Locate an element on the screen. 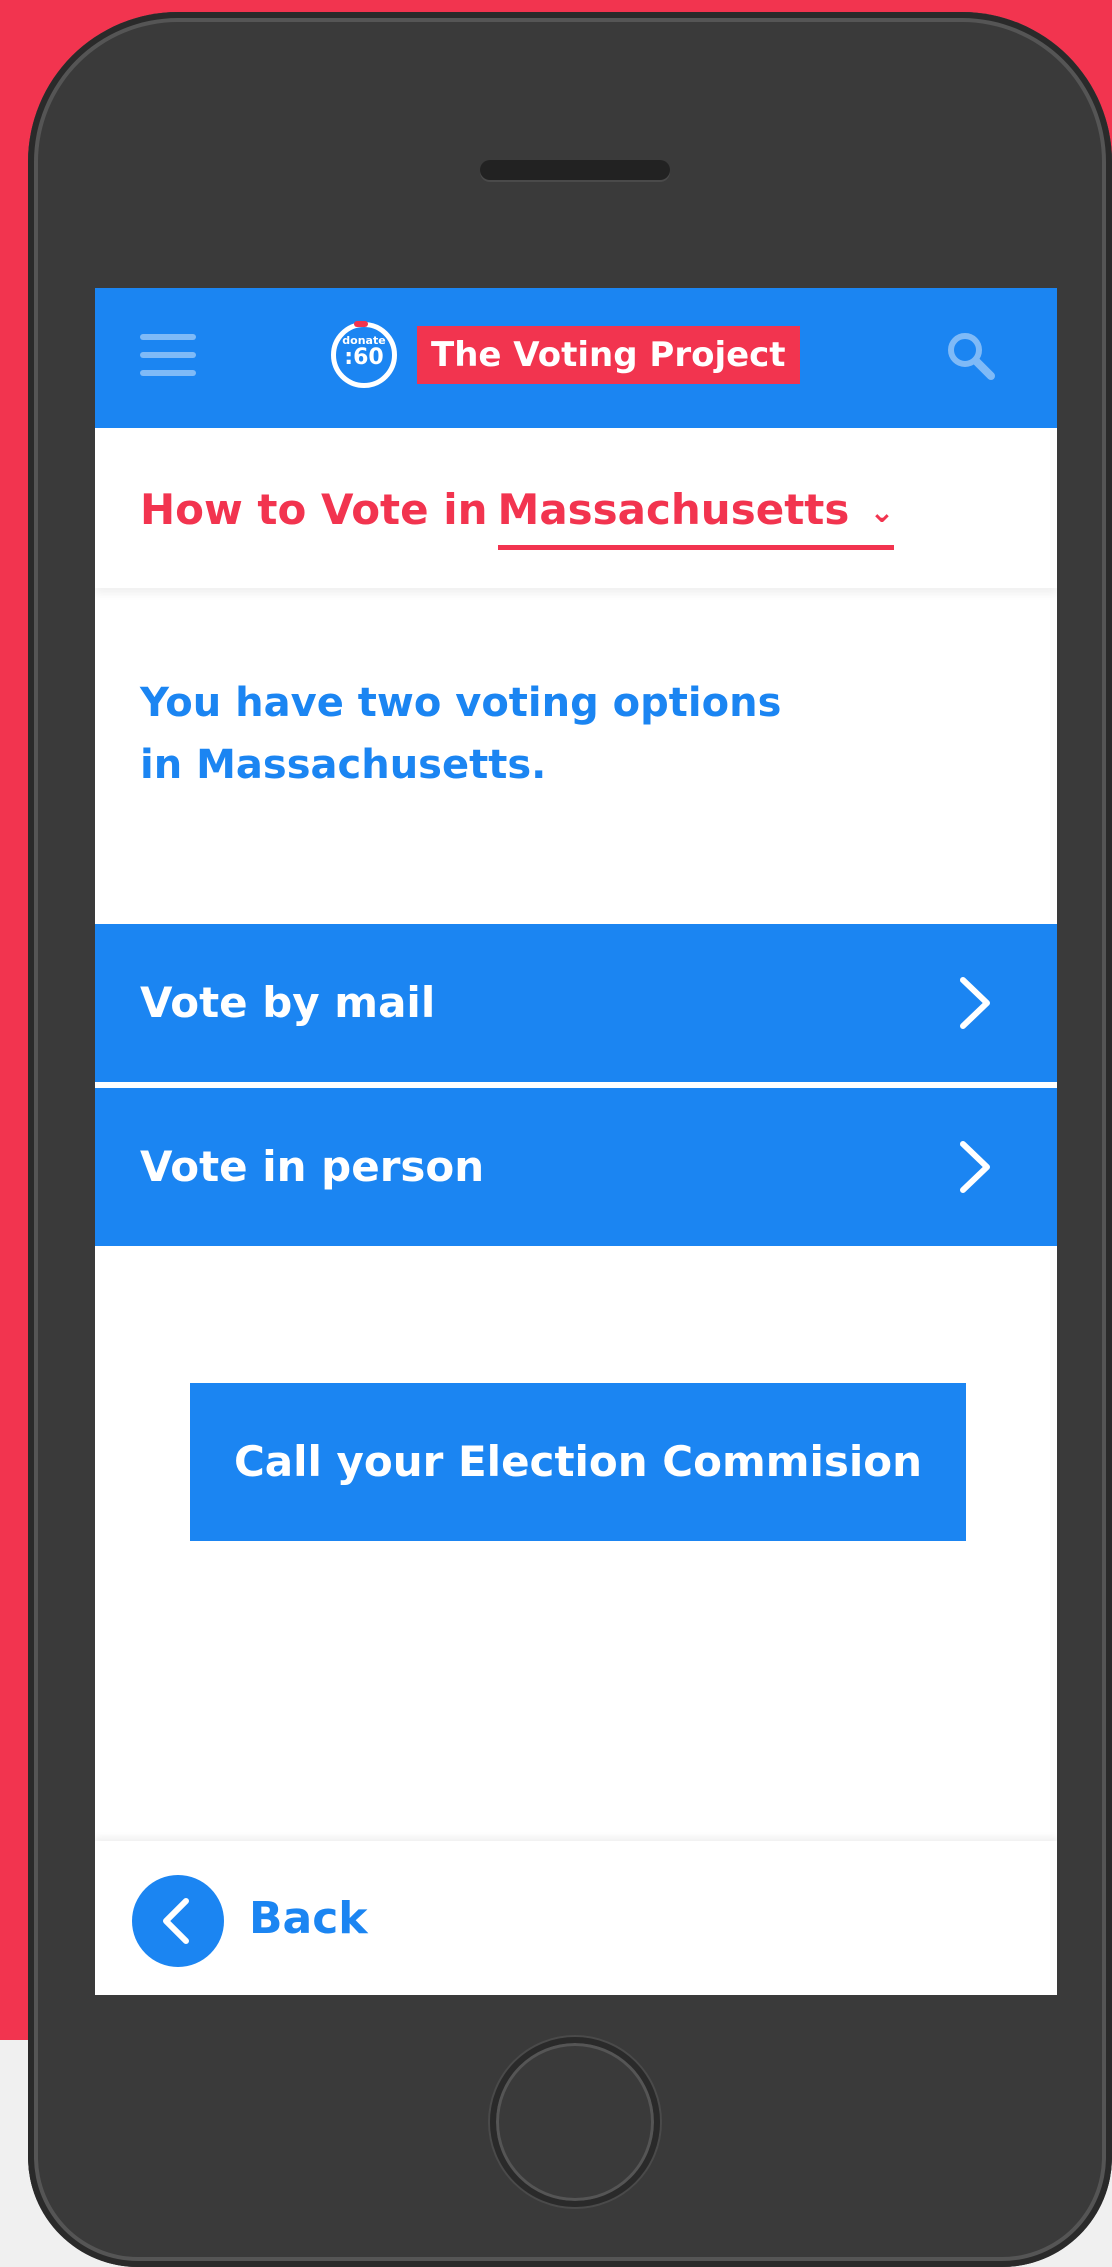  option-label: Vote by mail is located at coordinates (288, 1002).